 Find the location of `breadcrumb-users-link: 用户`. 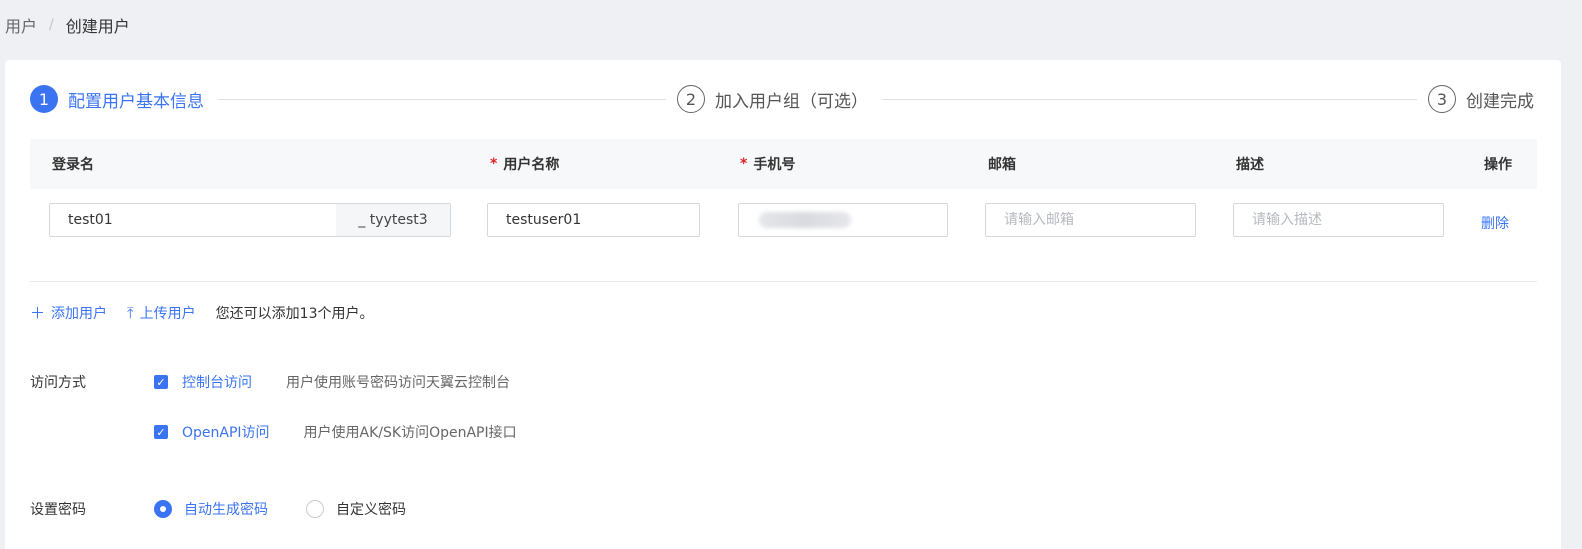

breadcrumb-users-link: 用户 is located at coordinates (21, 25).